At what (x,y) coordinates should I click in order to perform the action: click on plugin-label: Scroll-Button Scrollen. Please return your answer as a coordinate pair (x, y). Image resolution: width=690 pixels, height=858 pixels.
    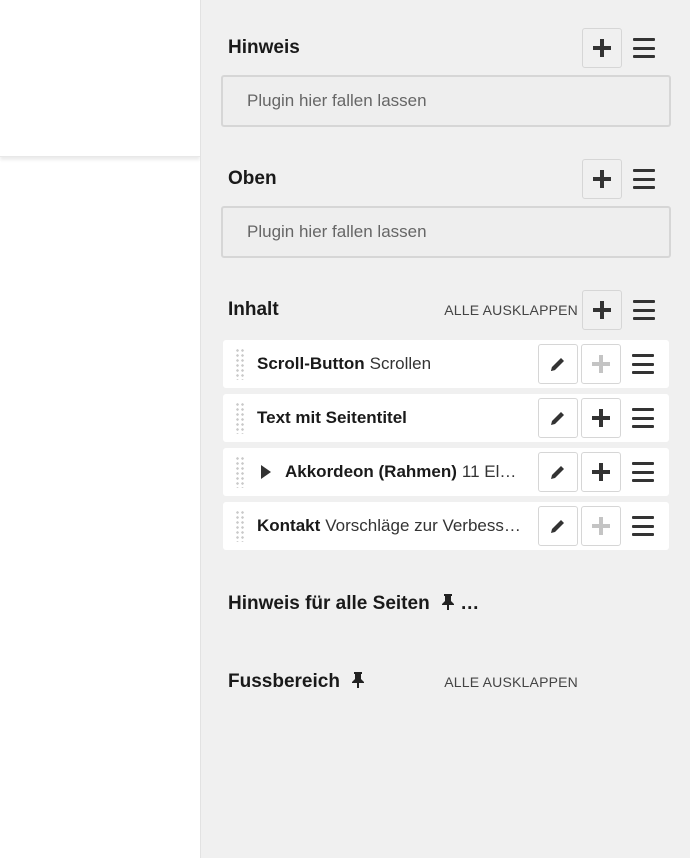
    Looking at the image, I should click on (395, 364).